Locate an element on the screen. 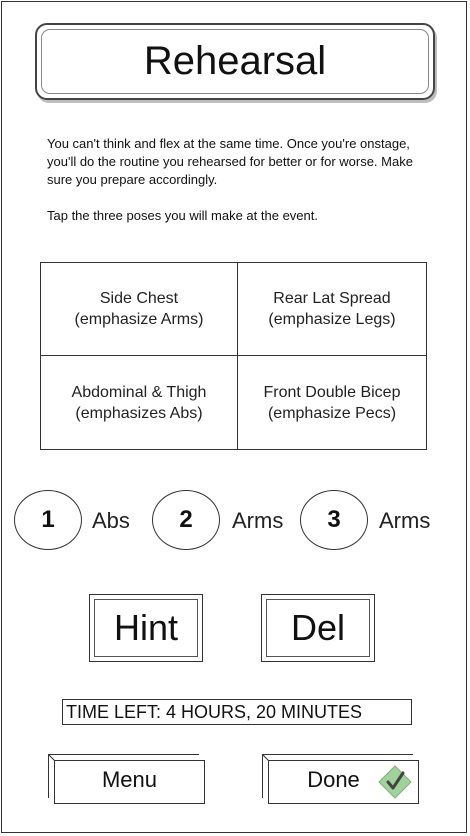  pose-emphasis: (emphasize Pecs) is located at coordinates (332, 413).